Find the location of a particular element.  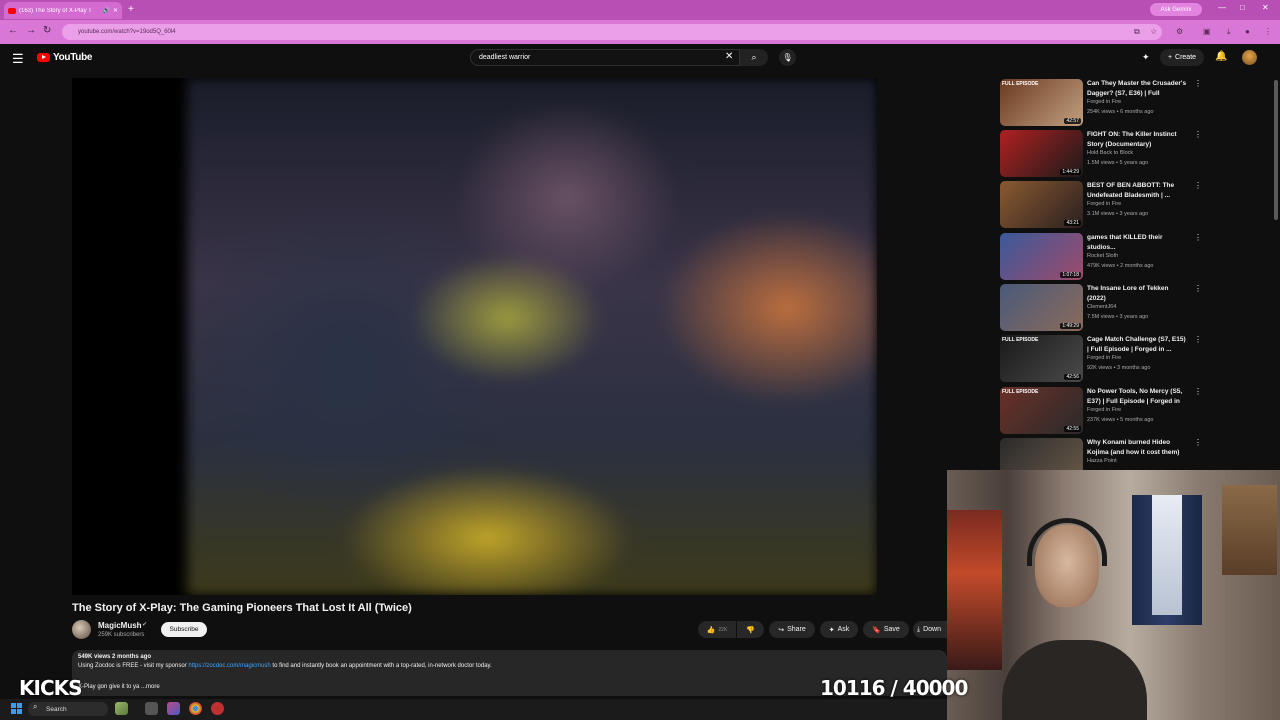

subscribe-button: Subscribe is located at coordinates (184, 629).